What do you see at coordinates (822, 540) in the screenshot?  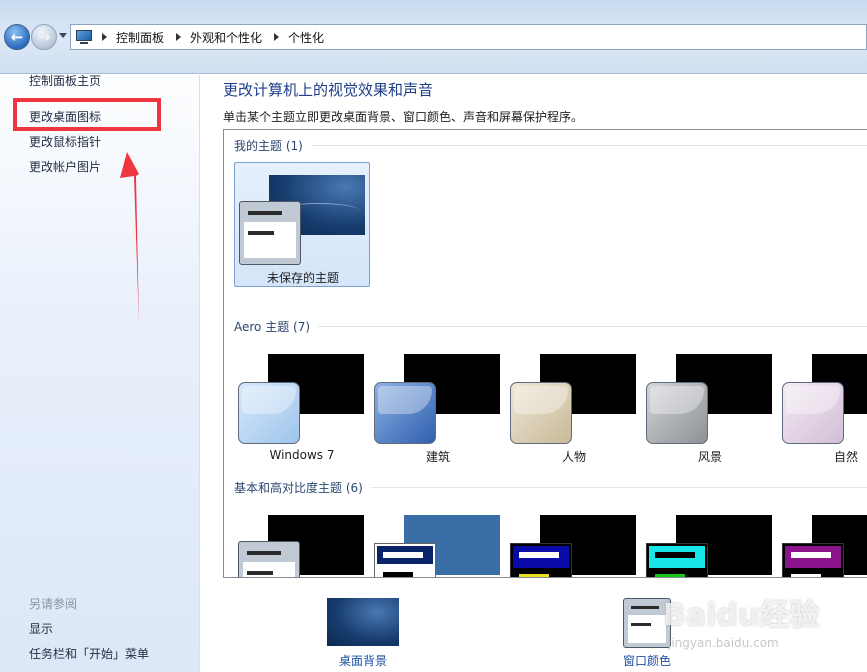 I see `theme-high-contrast-black` at bounding box center [822, 540].